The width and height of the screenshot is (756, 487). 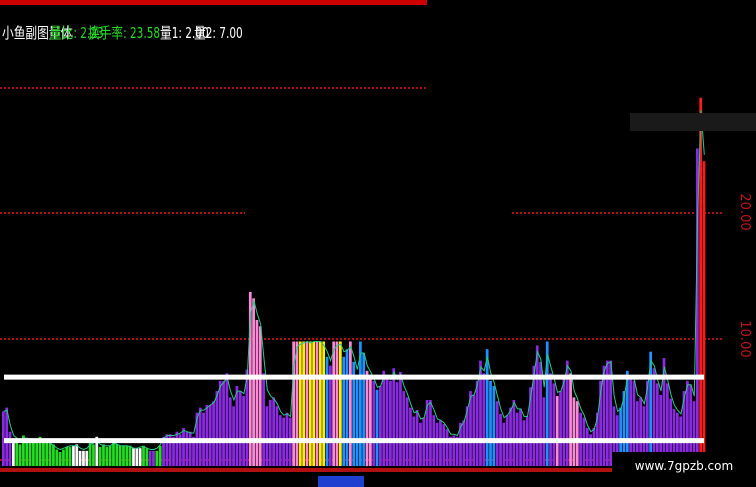 What do you see at coordinates (684, 466) in the screenshot?
I see `watermark-text: www.7gpzb.com` at bounding box center [684, 466].